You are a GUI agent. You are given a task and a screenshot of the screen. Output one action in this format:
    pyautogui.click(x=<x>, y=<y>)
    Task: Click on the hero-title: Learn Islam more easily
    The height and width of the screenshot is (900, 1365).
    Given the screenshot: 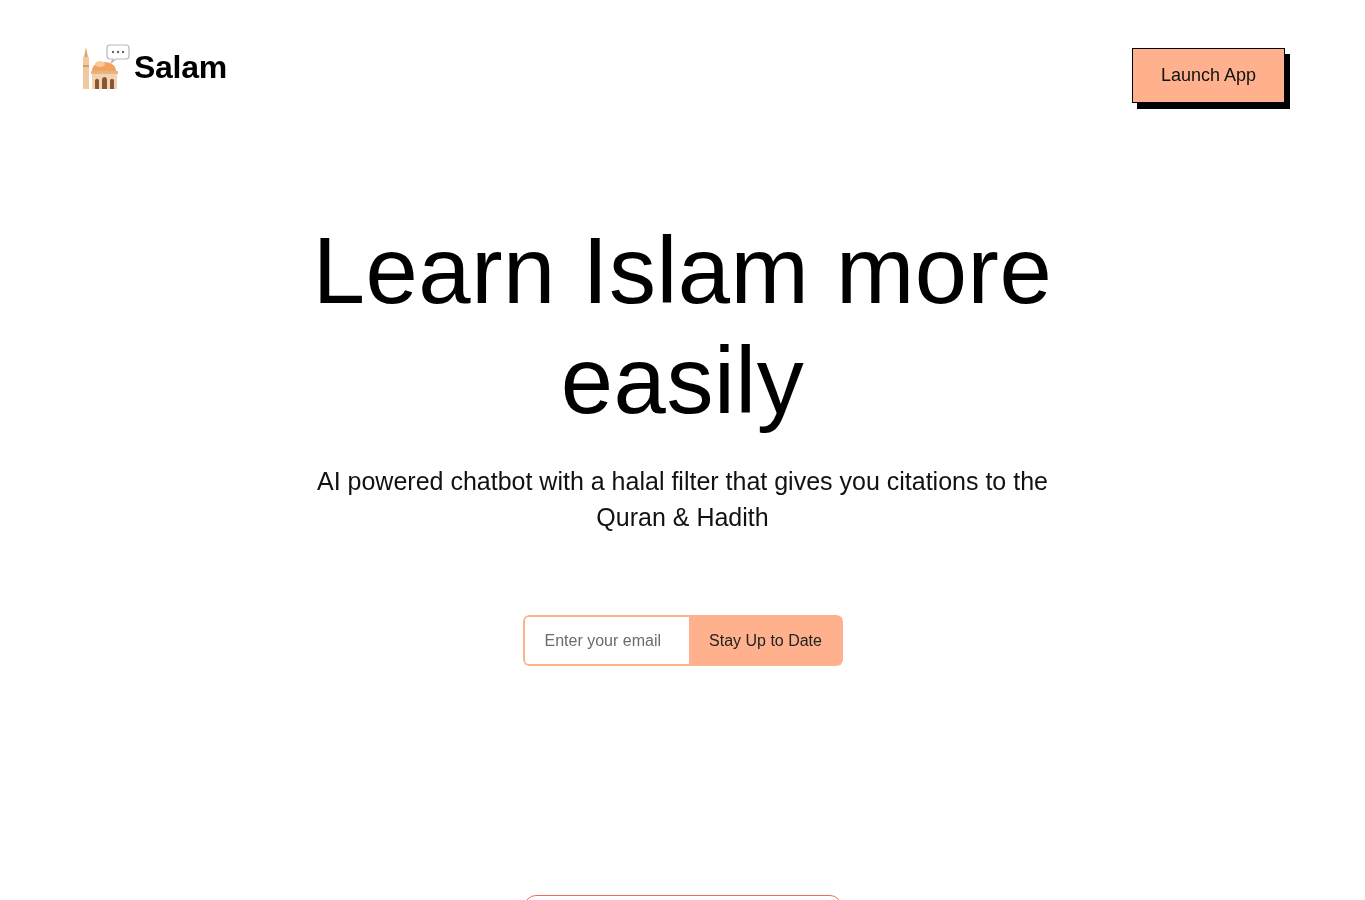 What is the action you would take?
    pyautogui.click(x=682, y=326)
    